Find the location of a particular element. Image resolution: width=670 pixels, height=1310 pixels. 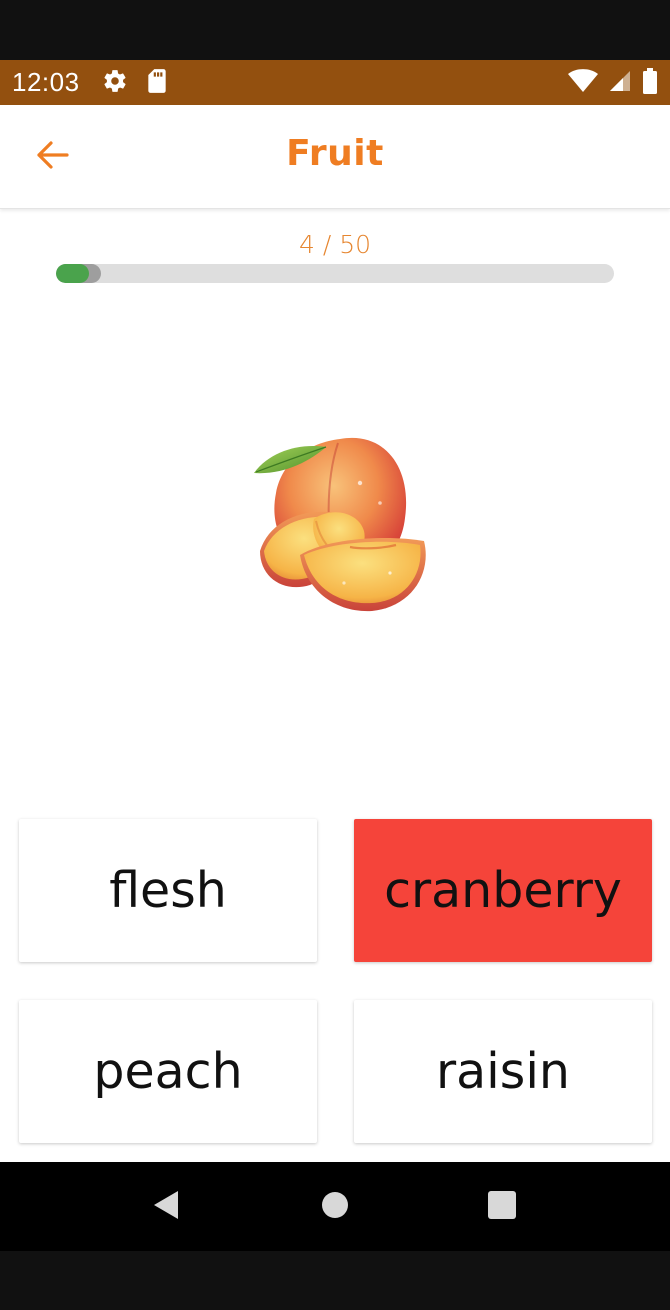

home-circle-icon is located at coordinates (335, 1207).